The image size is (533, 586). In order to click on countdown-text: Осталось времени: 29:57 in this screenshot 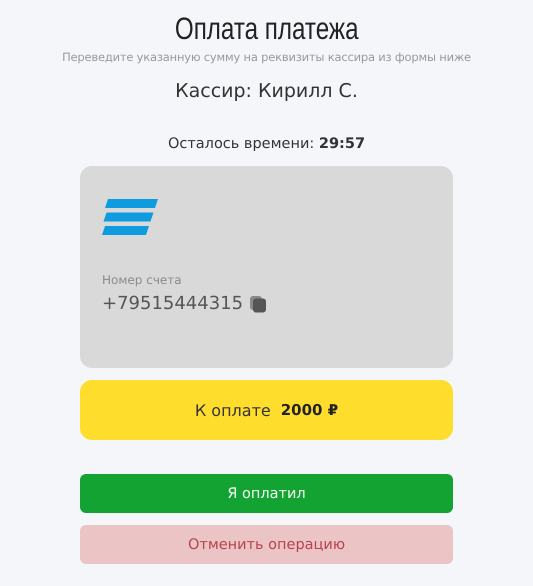, I will do `click(267, 144)`.